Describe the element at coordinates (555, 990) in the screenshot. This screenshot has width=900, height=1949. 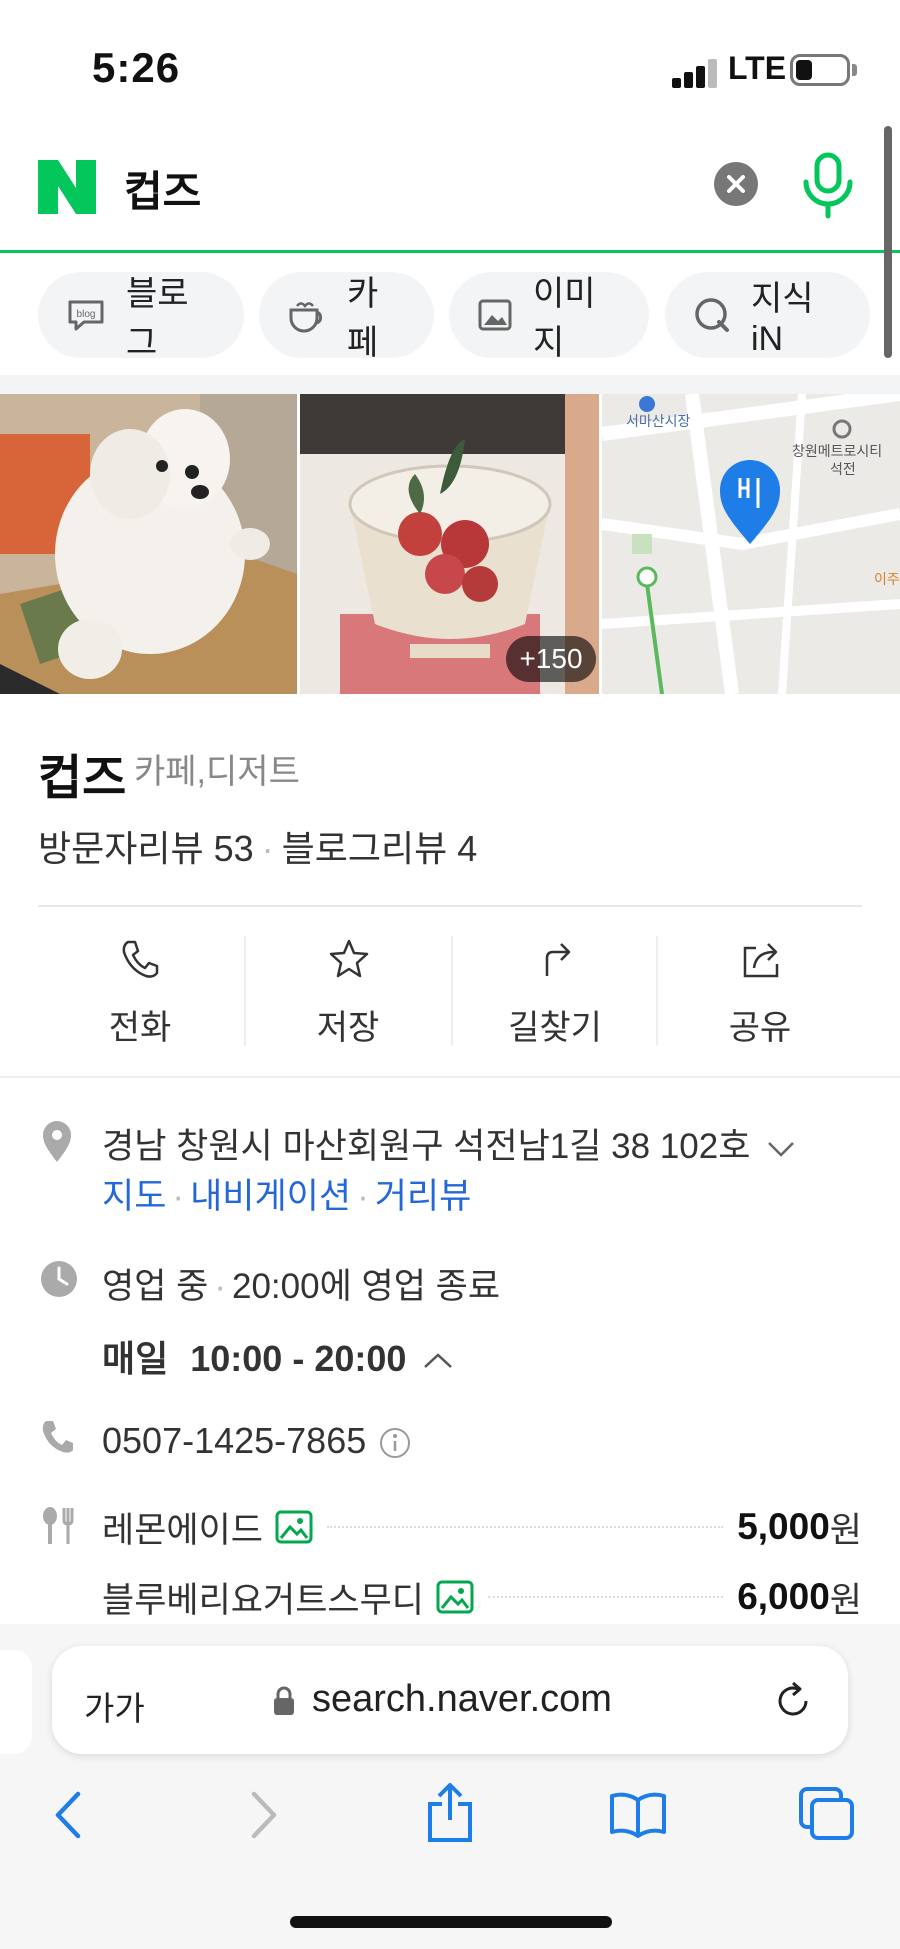
I see `directions-button: 길찾기` at that location.